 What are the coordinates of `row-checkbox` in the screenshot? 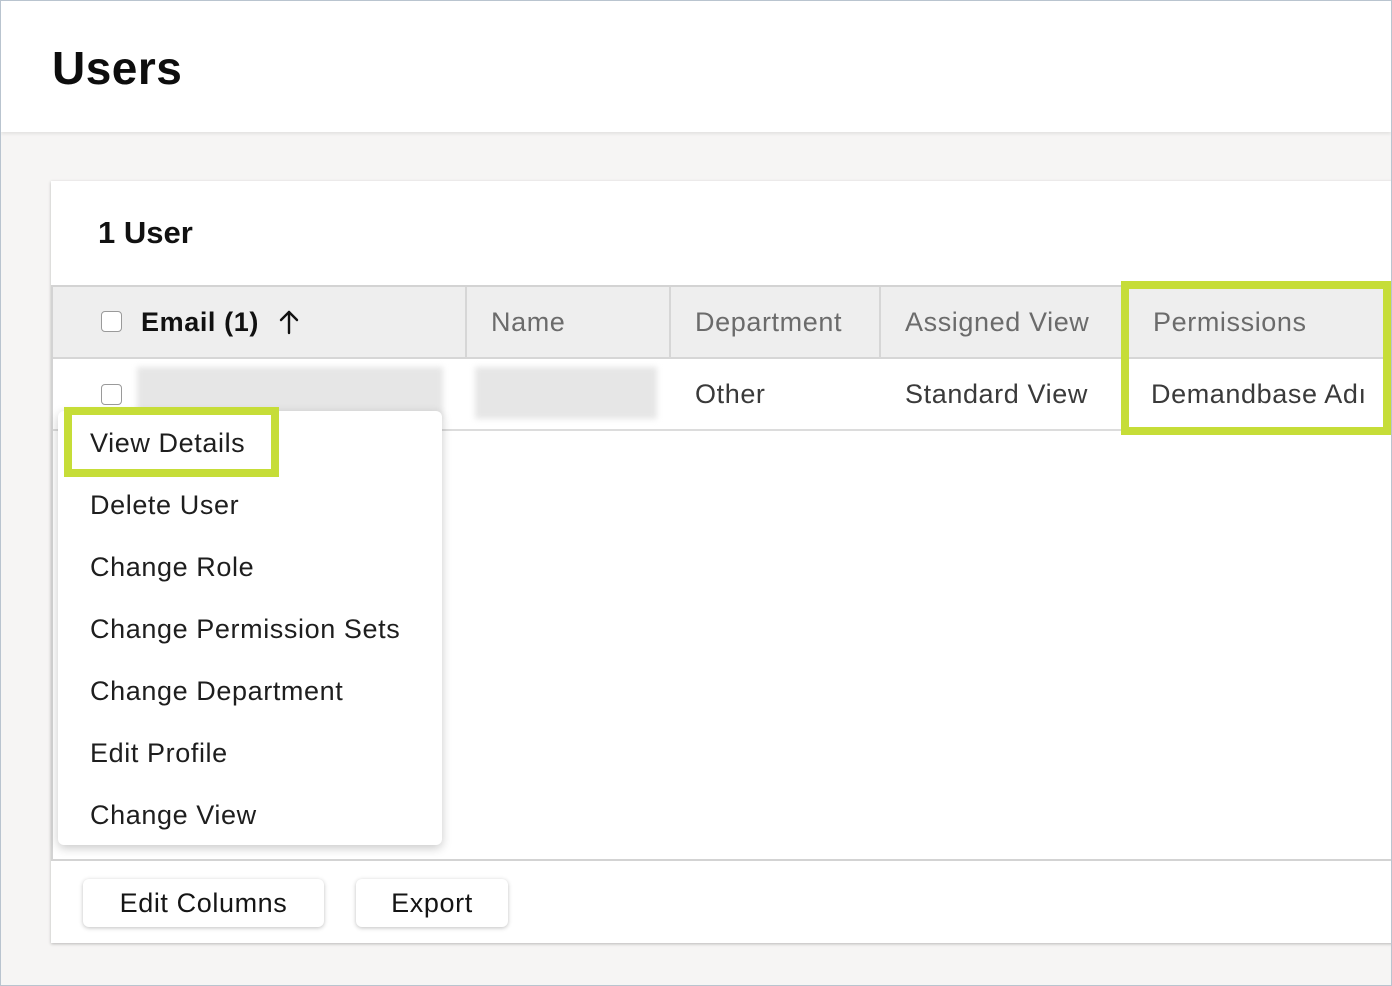 It's located at (111, 394).